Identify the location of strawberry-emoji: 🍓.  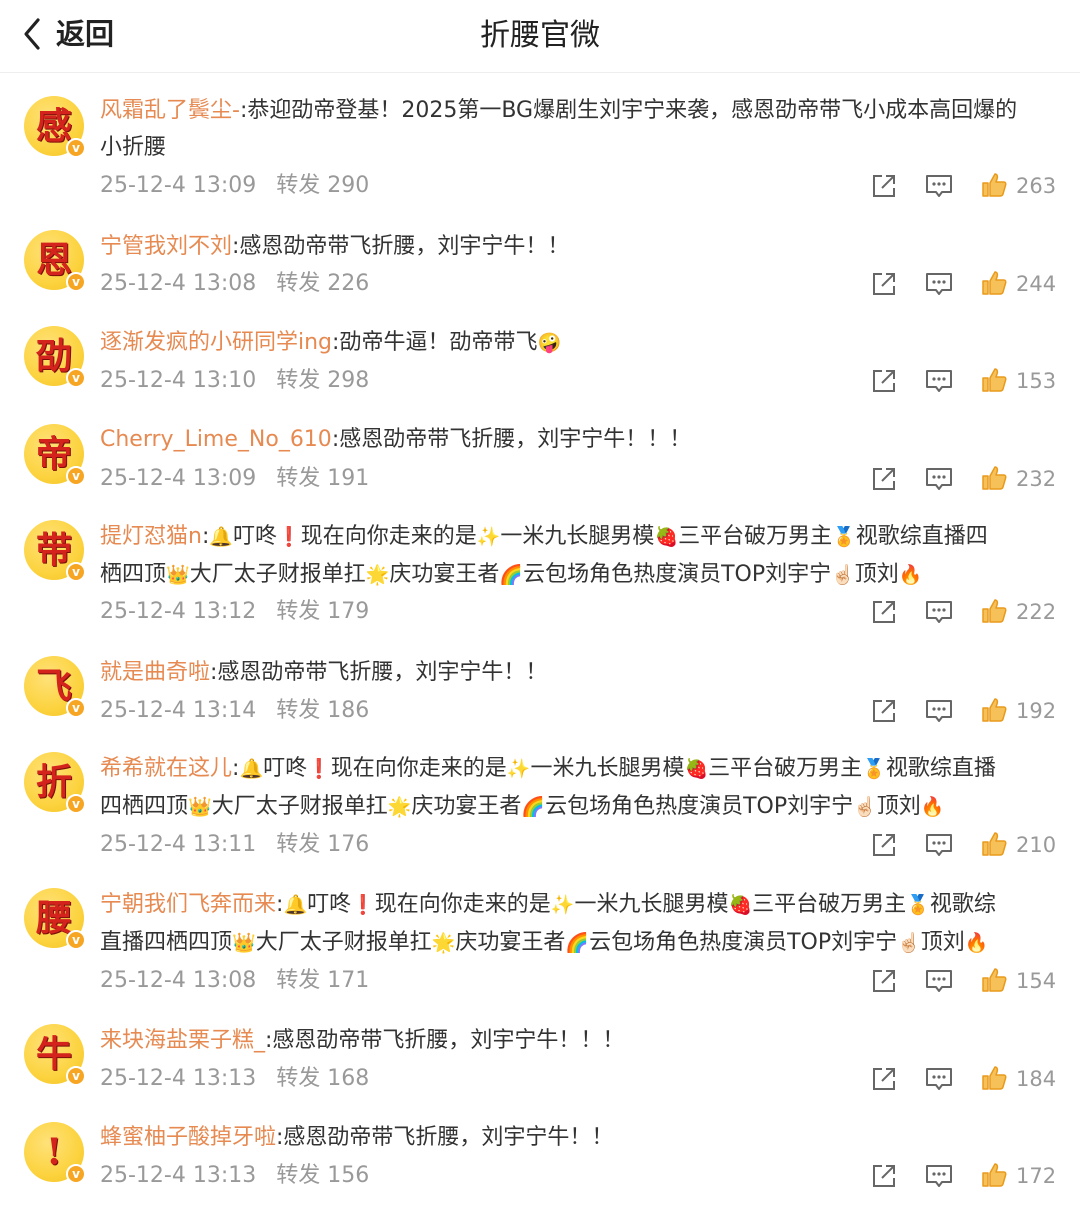
(666, 537).